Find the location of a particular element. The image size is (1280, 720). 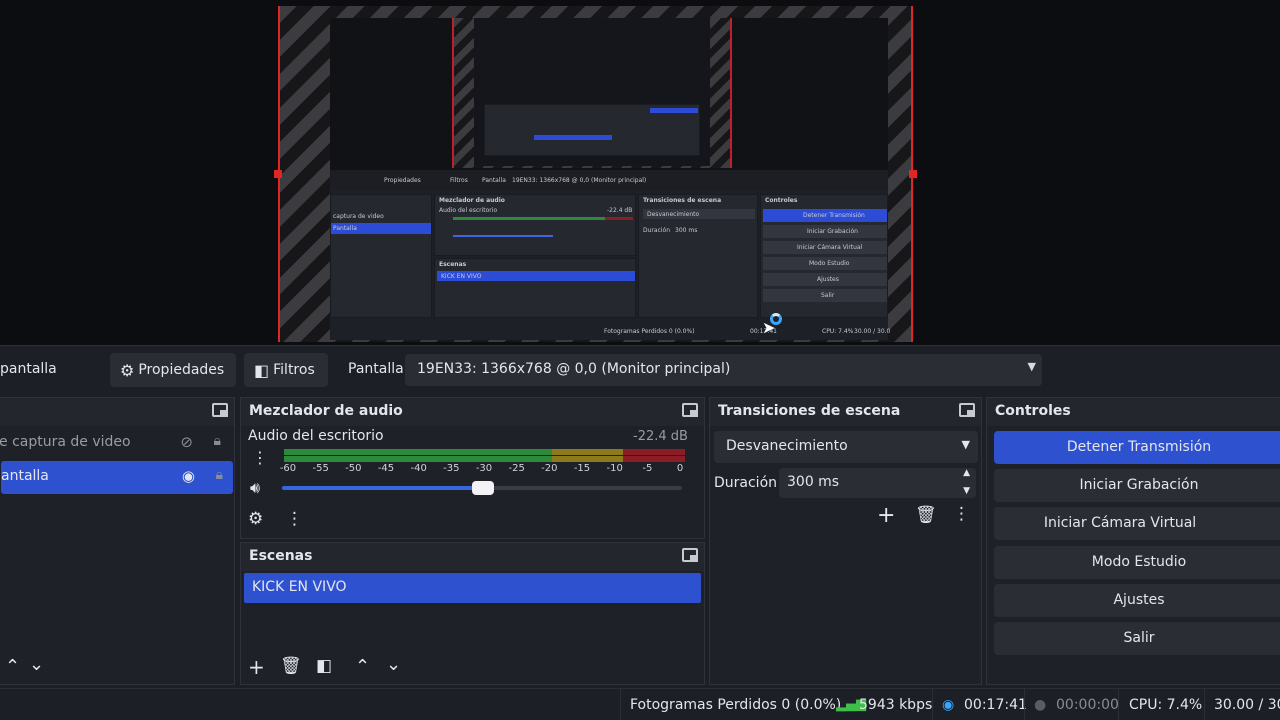

transition-menu-icon: ⋮ is located at coordinates (961, 514).